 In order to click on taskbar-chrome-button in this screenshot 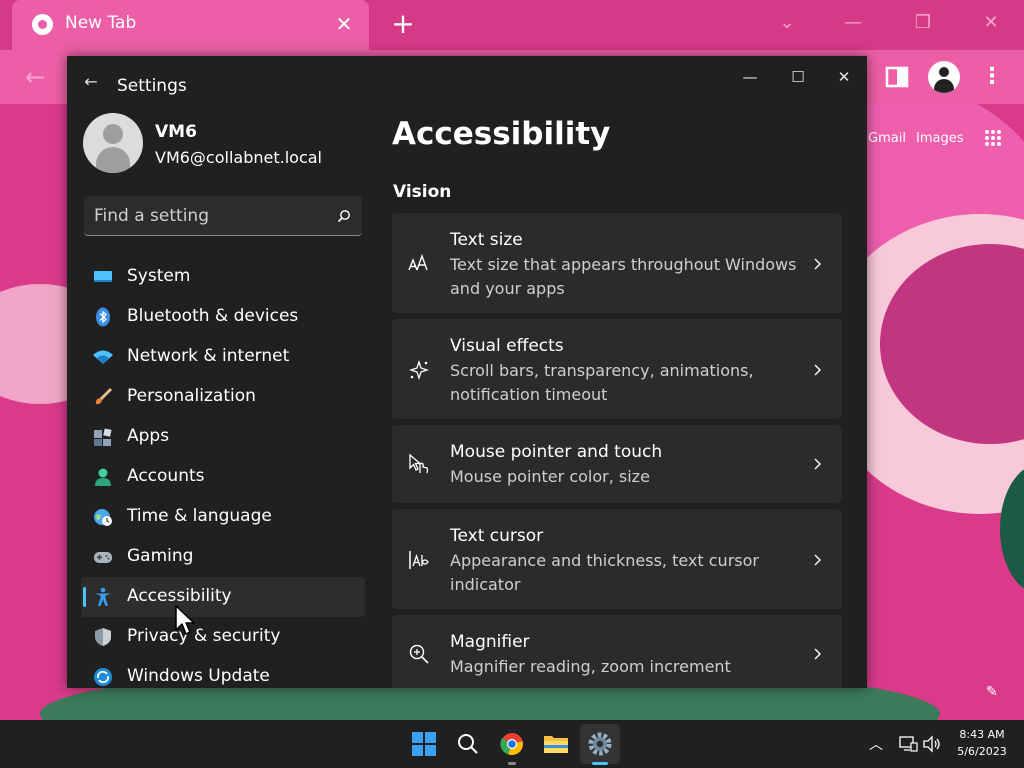, I will do `click(512, 744)`.